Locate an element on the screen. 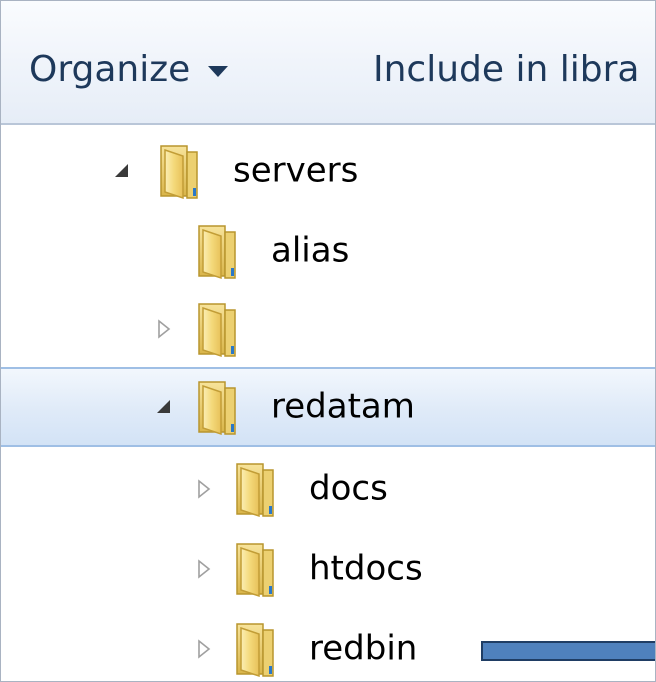 The image size is (656, 682). tree-item-label: htdocs is located at coordinates (366, 568).